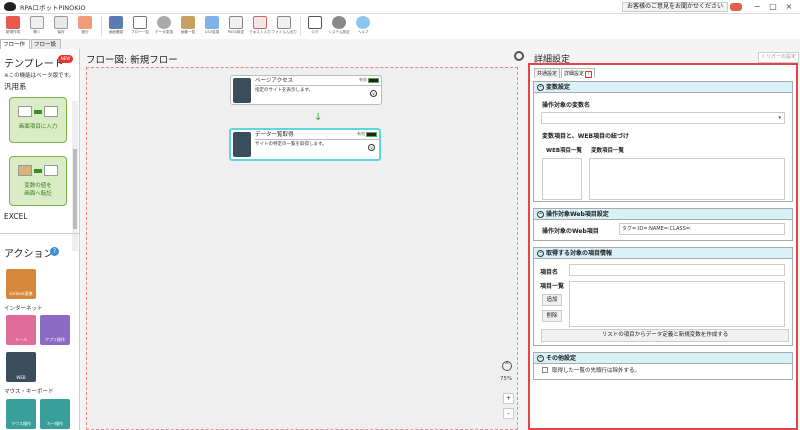 The width and height of the screenshot is (800, 430). I want to click on detail-tabs: 共通設定 詳細設定!, so click(565, 73).